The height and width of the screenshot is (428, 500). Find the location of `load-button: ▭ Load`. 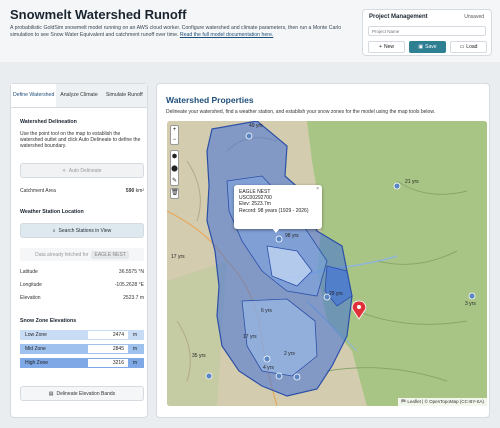

load-button: ▭ Load is located at coordinates (468, 47).